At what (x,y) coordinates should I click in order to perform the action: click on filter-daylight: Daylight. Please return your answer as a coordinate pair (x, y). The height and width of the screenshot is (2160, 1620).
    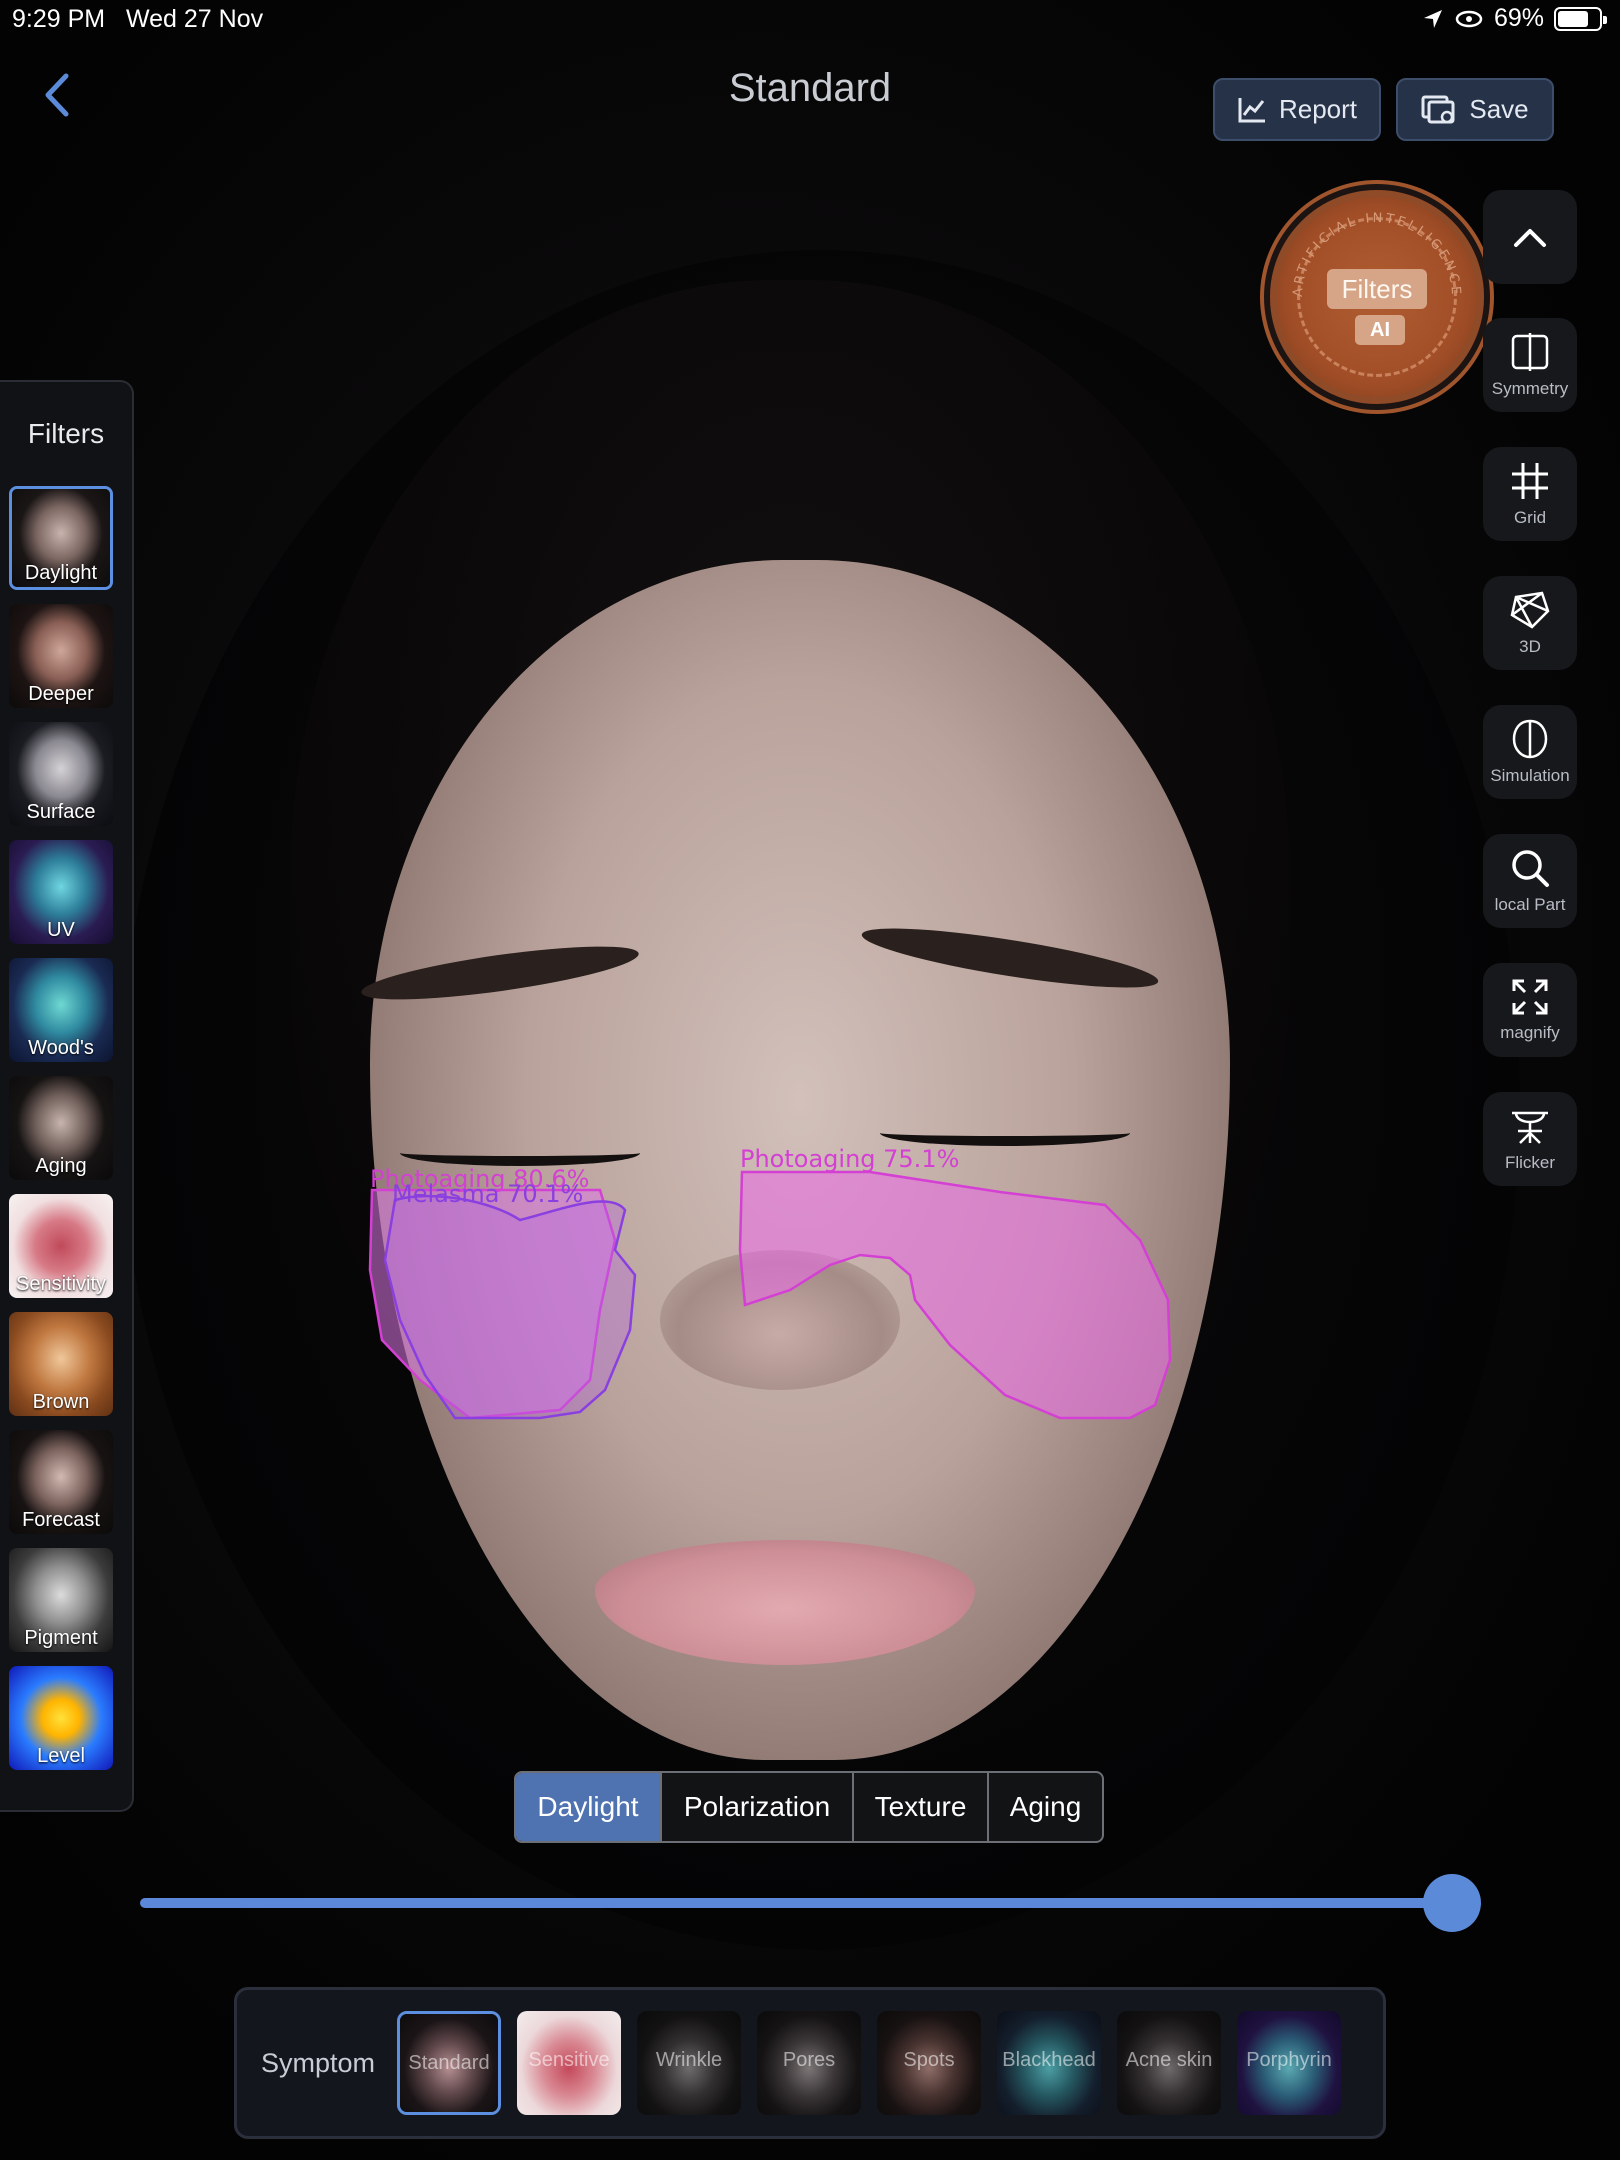
    Looking at the image, I should click on (61, 538).